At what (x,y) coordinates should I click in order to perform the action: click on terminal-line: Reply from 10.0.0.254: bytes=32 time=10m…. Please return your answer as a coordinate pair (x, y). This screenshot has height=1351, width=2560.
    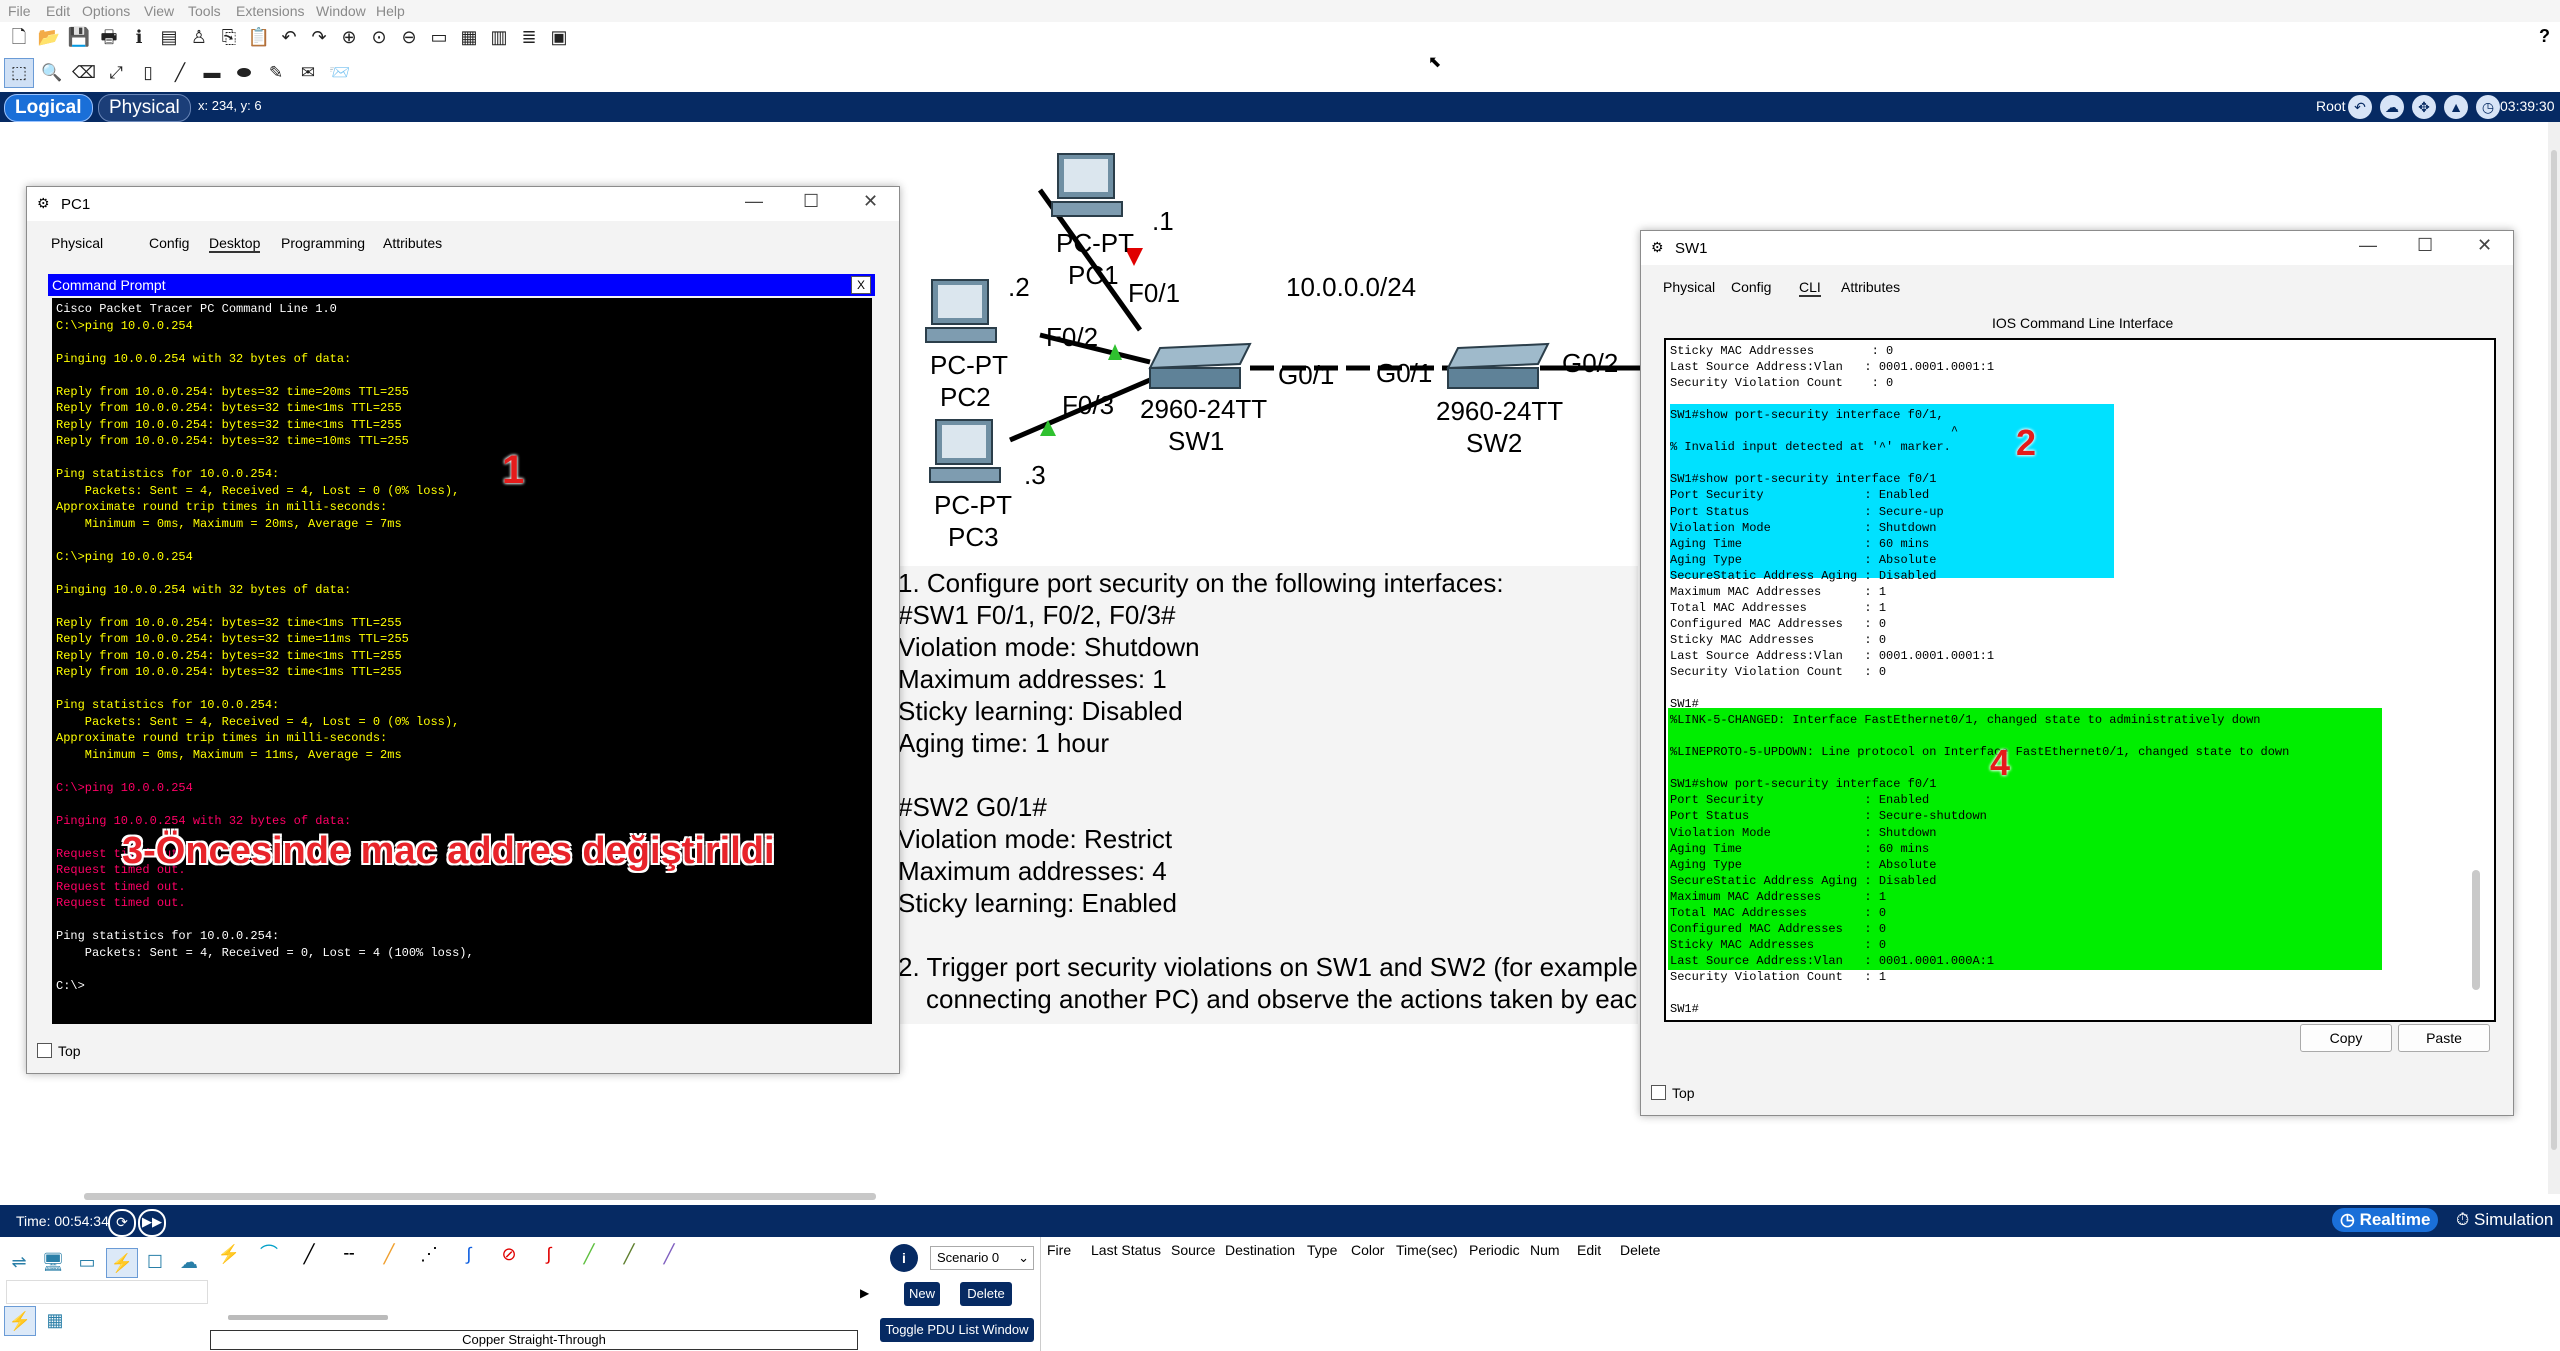
    Looking at the image, I should click on (232, 441).